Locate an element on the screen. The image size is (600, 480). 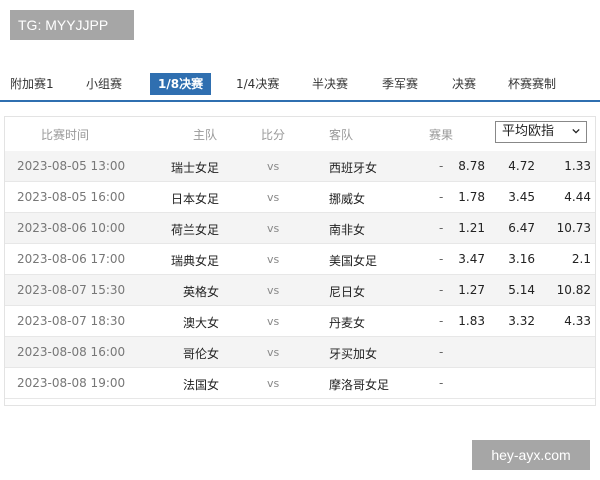
table-header: 比赛时间 主队 比分 客队 赛果 平均欧指 is located at coordinates (300, 134).